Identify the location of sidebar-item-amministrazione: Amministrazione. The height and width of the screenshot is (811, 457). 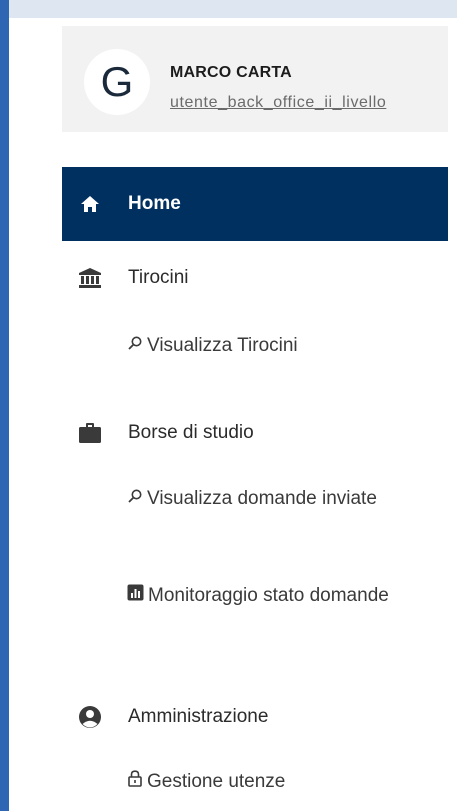
(255, 717).